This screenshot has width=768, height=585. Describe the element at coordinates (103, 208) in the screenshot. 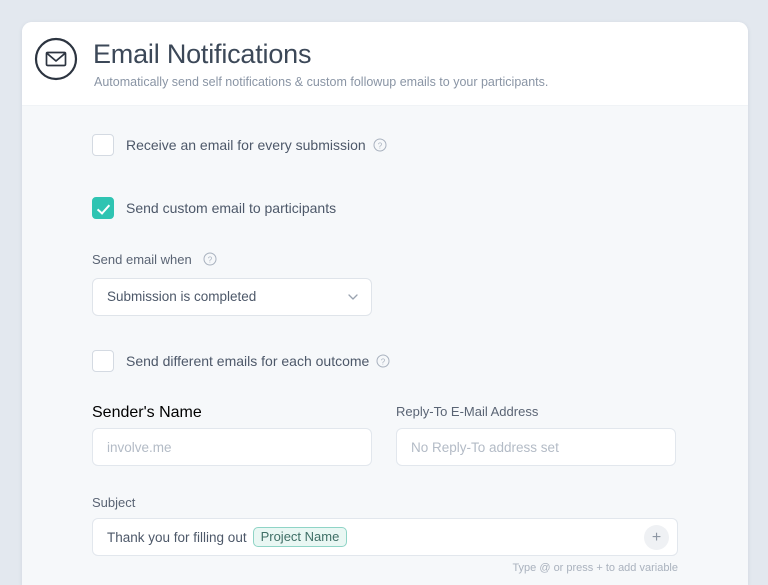

I see `checkbox-send-custom-email-participants` at that location.